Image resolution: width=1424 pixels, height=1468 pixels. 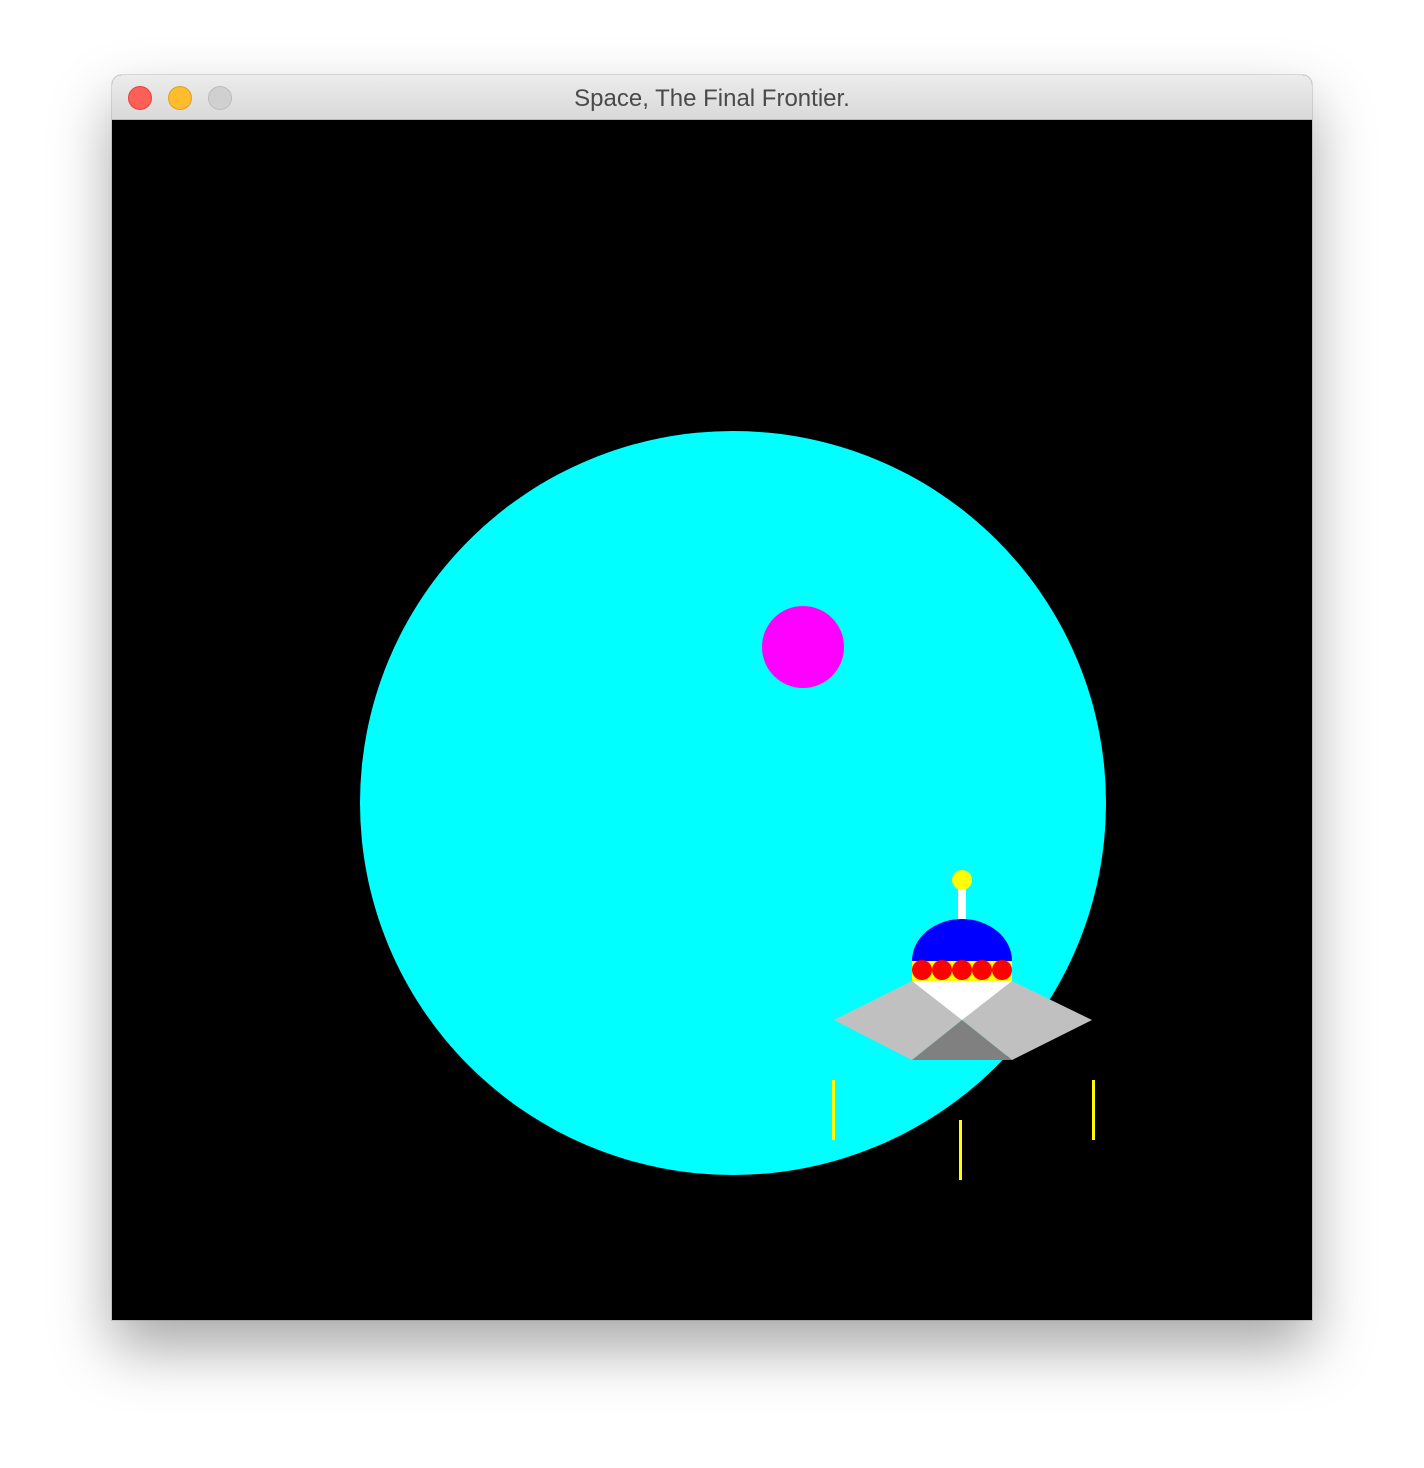 I want to click on title-bar: Space, The Final Frontier., so click(x=712, y=97).